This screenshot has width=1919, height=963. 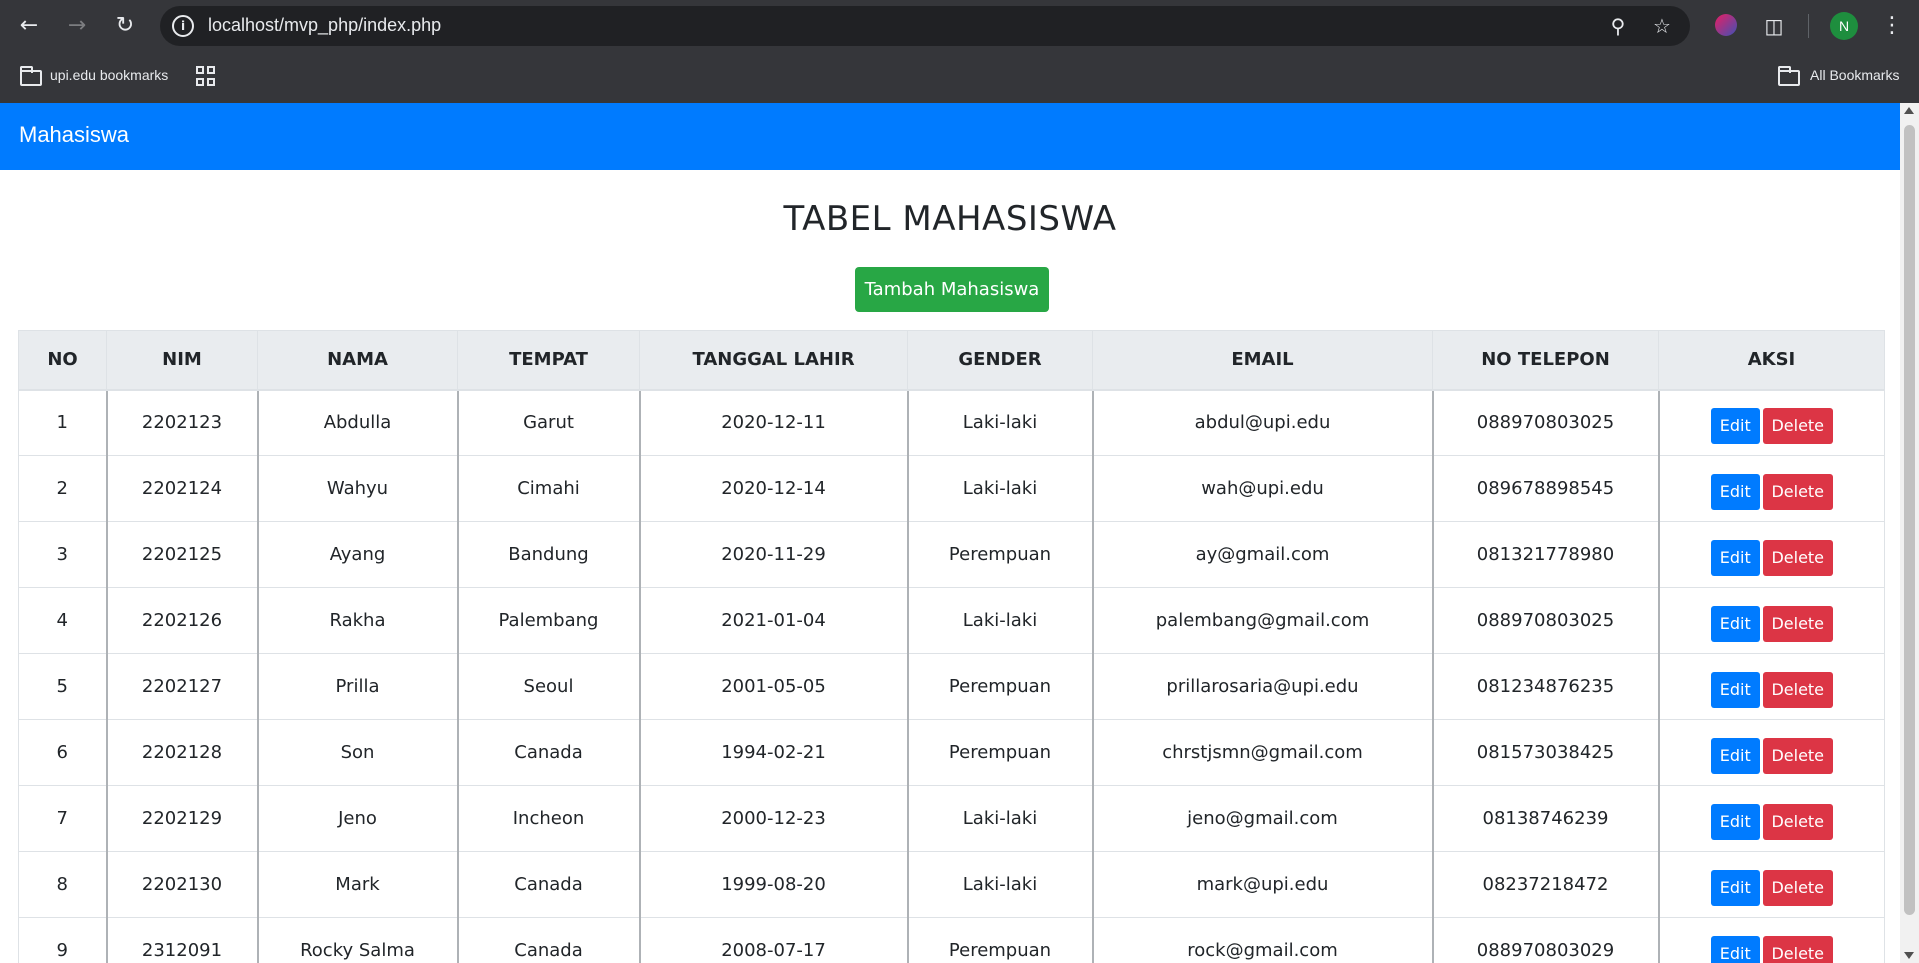 I want to click on cell-nim: 2202128, so click(x=181, y=752).